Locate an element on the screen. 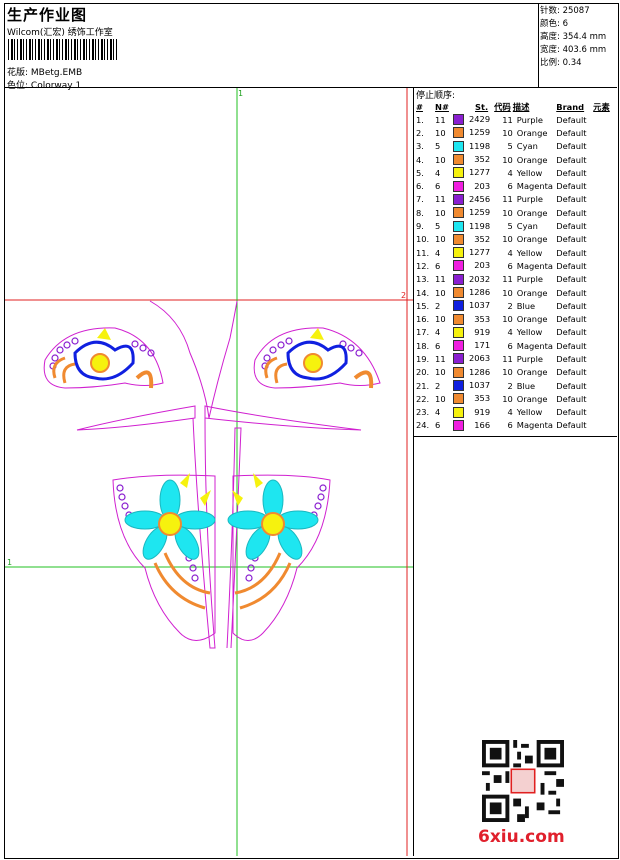 The height and width of the screenshot is (860, 620). cell-description: Purple is located at coordinates (534, 358).